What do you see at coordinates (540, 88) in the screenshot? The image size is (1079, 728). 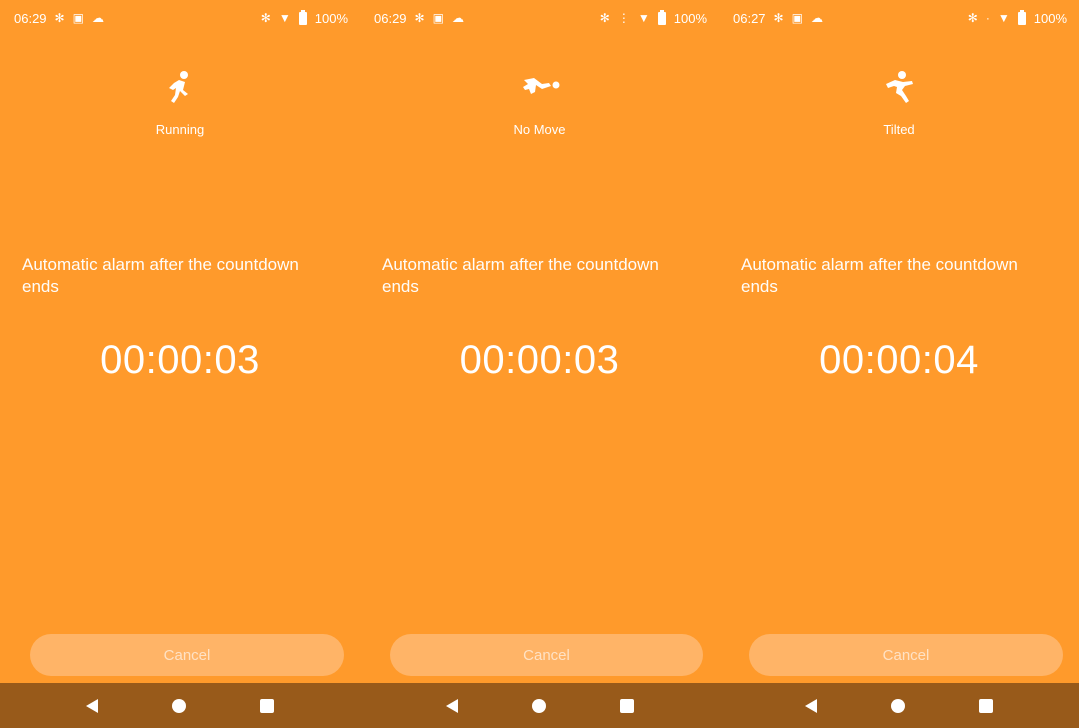 I see `fallen-person-icon` at bounding box center [540, 88].